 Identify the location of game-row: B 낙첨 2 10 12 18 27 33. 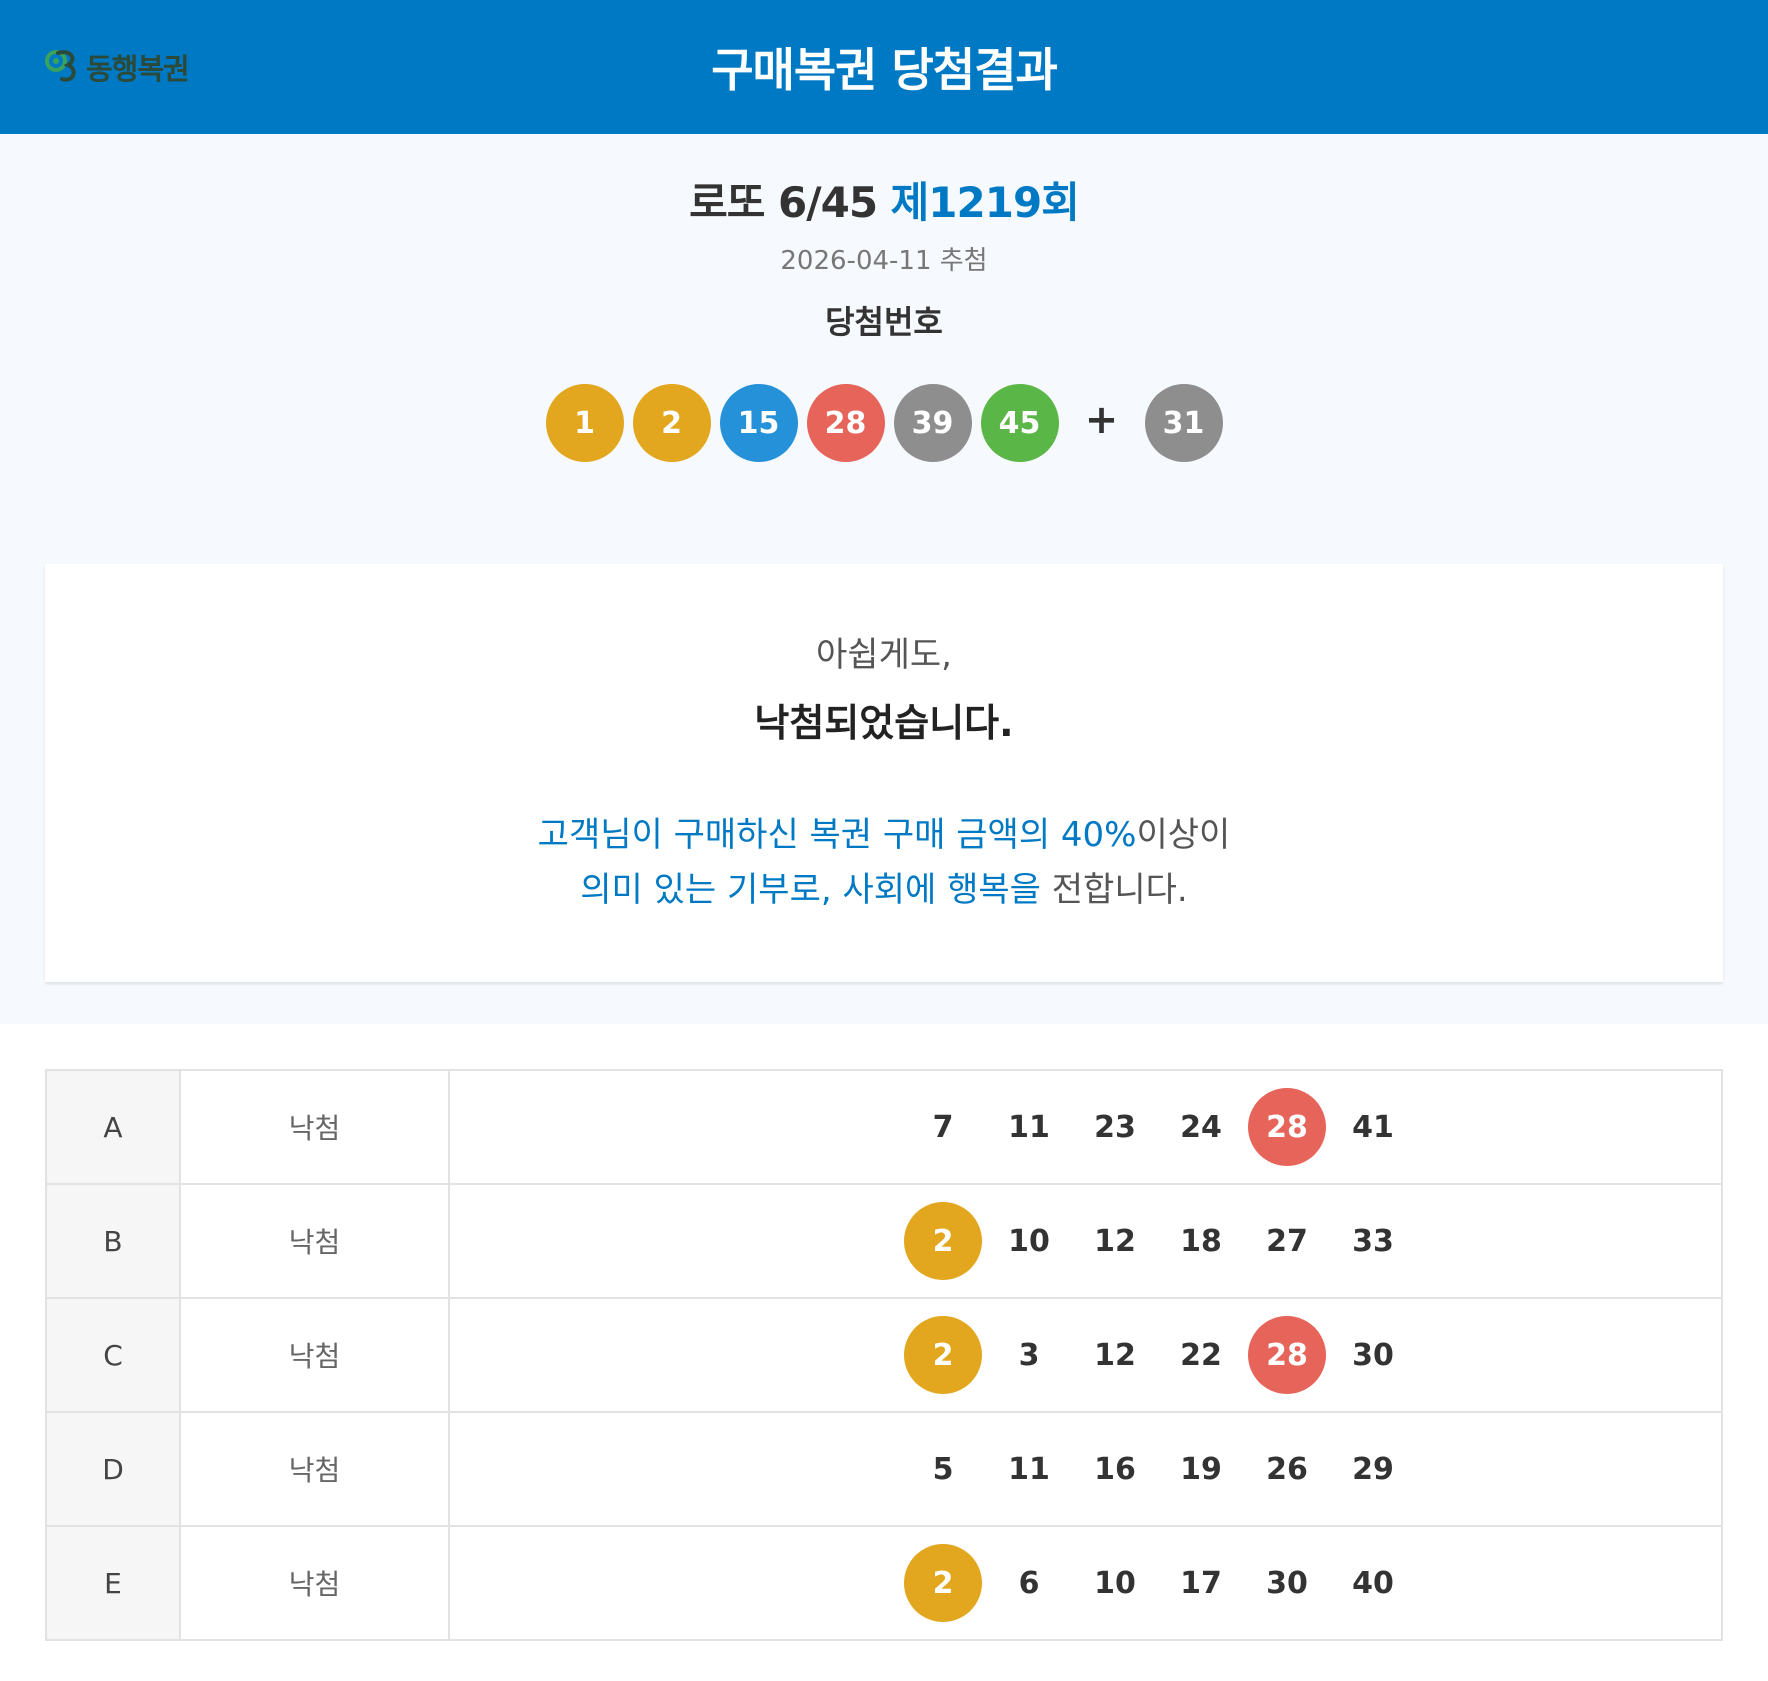
(884, 1241).